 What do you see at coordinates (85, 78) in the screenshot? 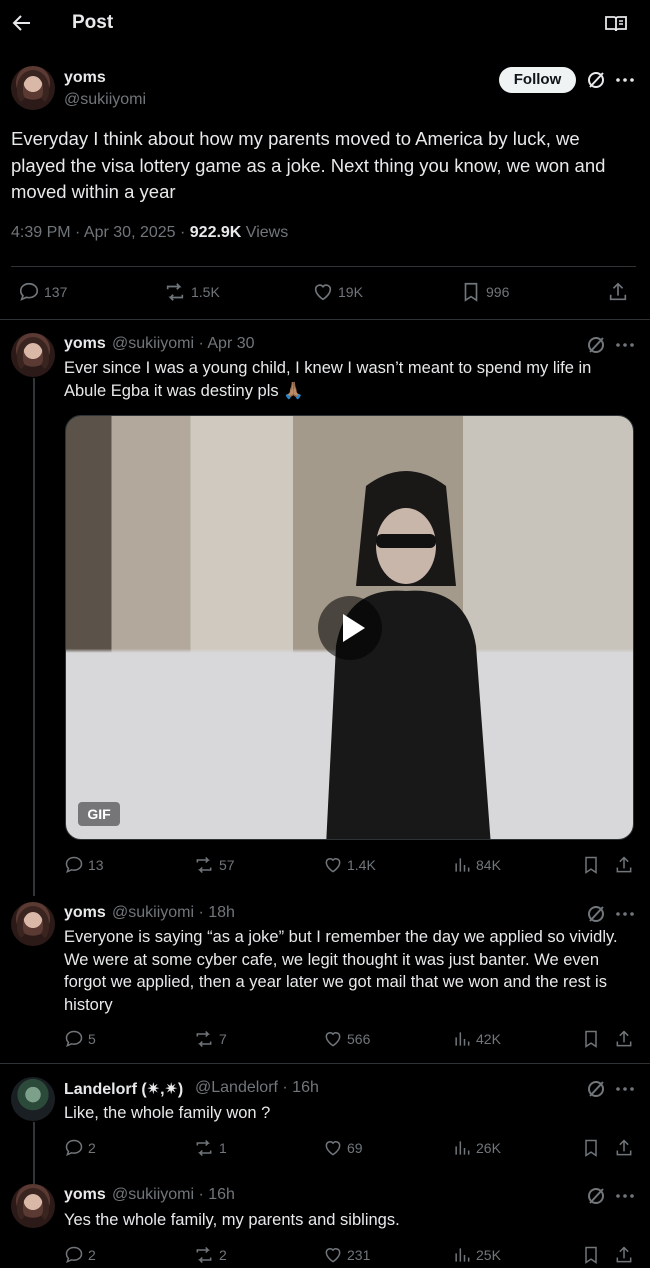
I see `author-name: yoms` at bounding box center [85, 78].